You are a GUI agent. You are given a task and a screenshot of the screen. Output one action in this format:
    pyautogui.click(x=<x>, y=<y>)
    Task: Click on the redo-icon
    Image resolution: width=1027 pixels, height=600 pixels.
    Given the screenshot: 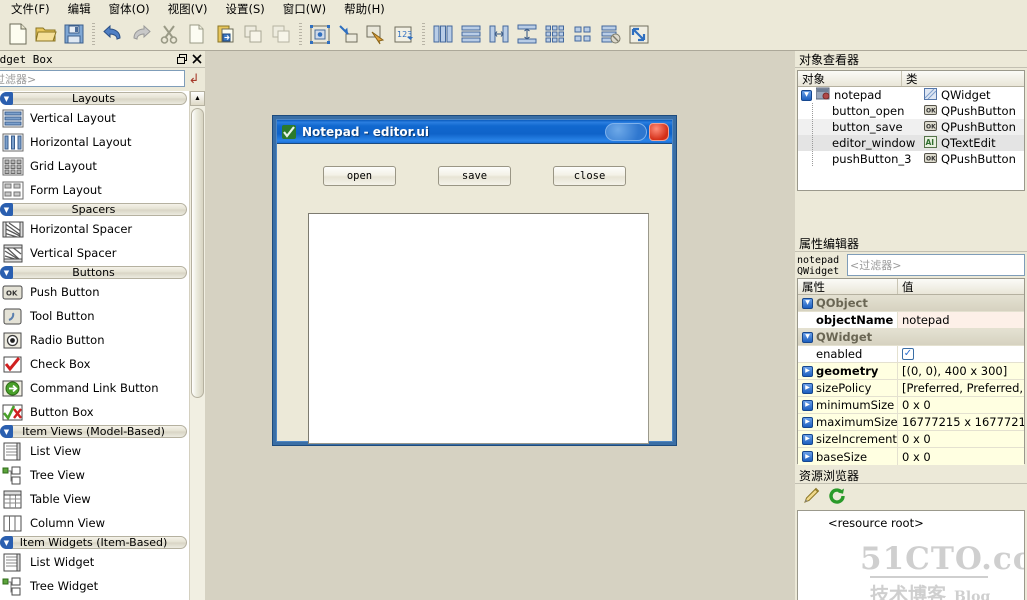 What is the action you would take?
    pyautogui.click(x=141, y=34)
    